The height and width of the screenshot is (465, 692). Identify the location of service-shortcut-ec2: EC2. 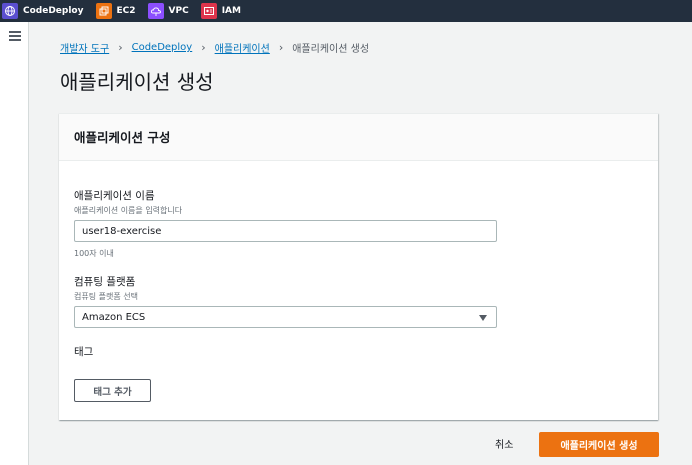
(115, 11).